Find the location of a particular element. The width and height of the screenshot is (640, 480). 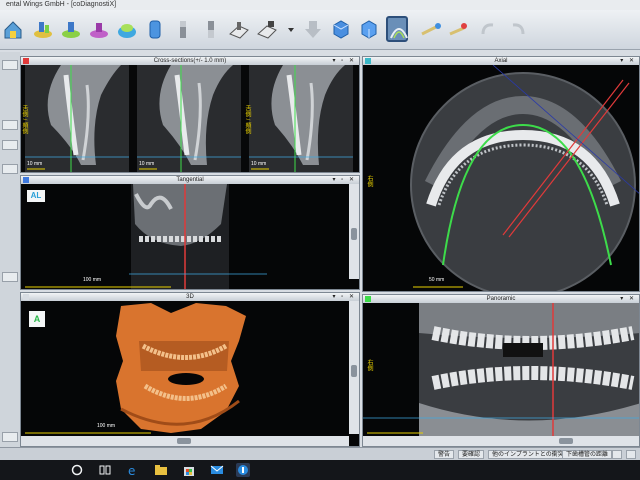

cross-scale-label-1: 10 mm is located at coordinates (35, 164).